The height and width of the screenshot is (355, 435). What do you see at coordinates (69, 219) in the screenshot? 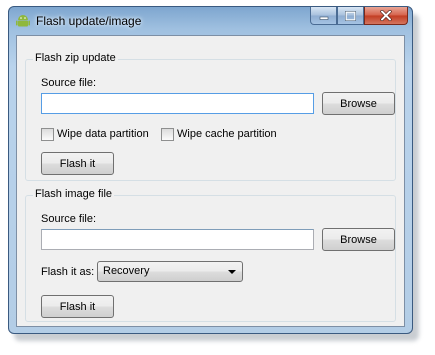
I see `image-source-label: Source file:` at bounding box center [69, 219].